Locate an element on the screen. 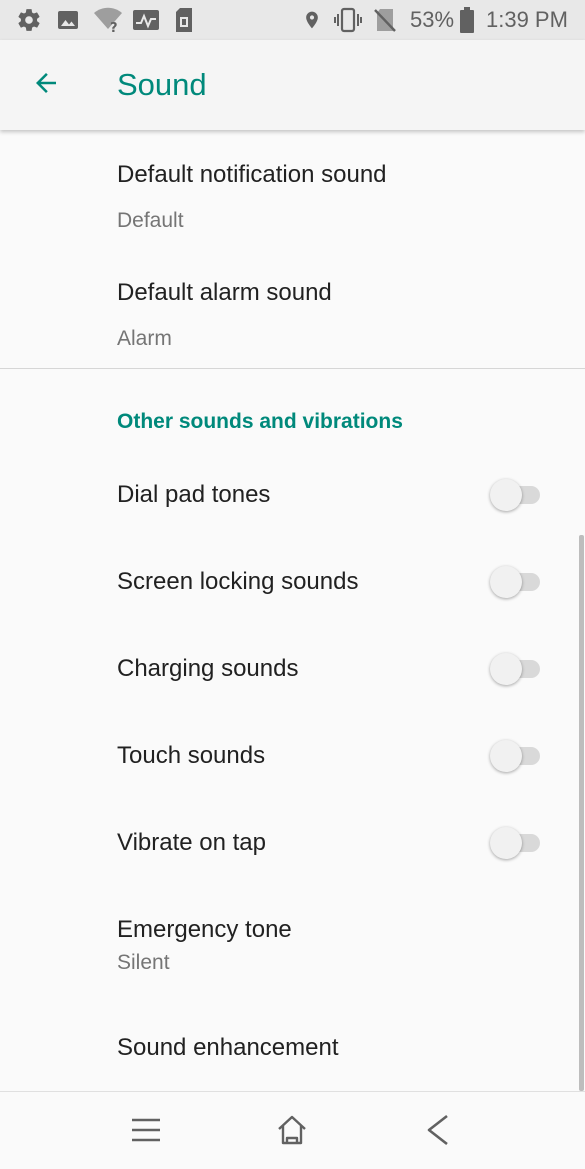  default-alarm-sound-item: Default alarm sound Alarm is located at coordinates (292, 313).